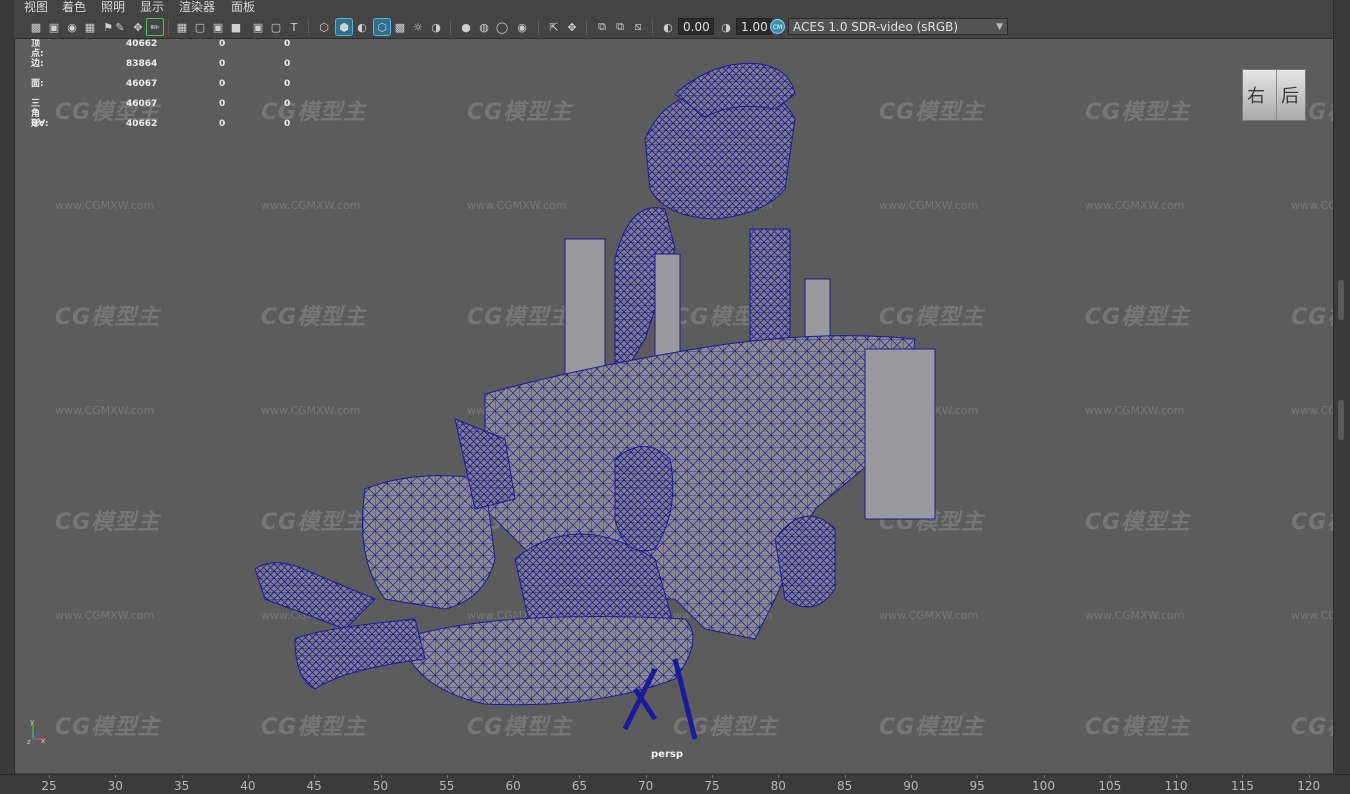 This screenshot has height=794, width=1350. I want to click on time-tick-label: 65, so click(579, 786).